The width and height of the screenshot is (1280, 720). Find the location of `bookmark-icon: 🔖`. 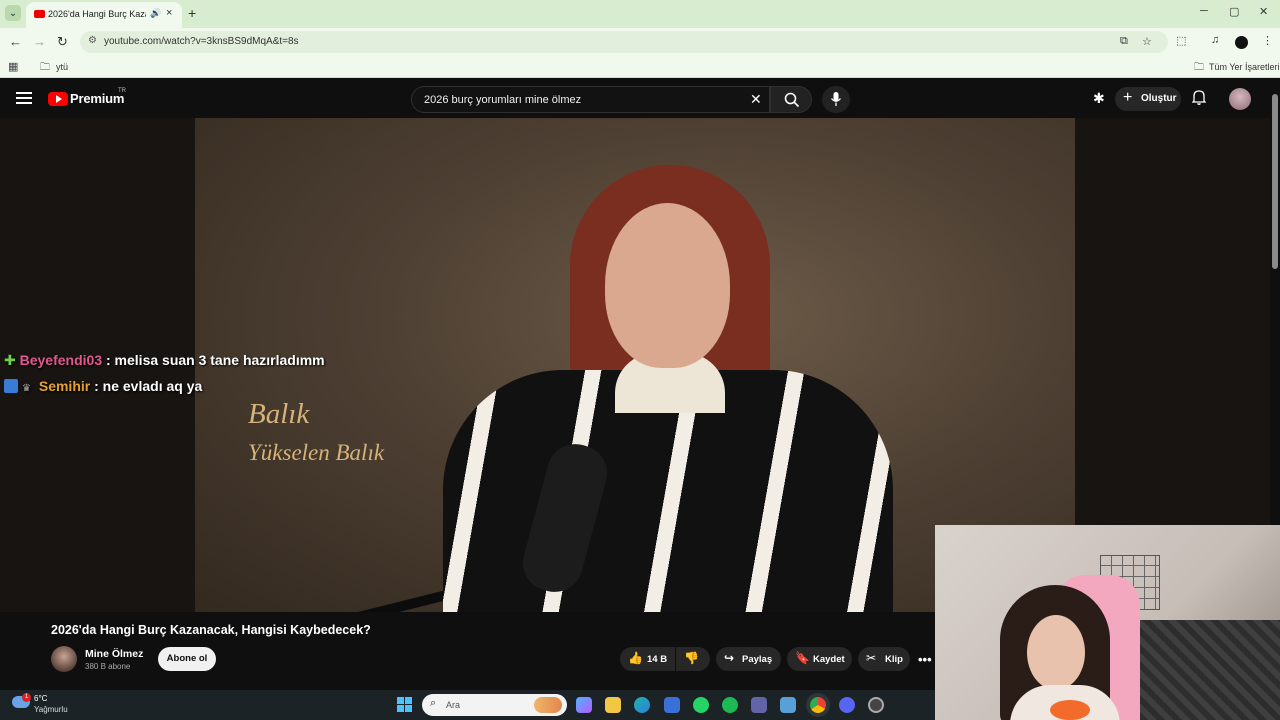

bookmark-icon: 🔖 is located at coordinates (802, 658).